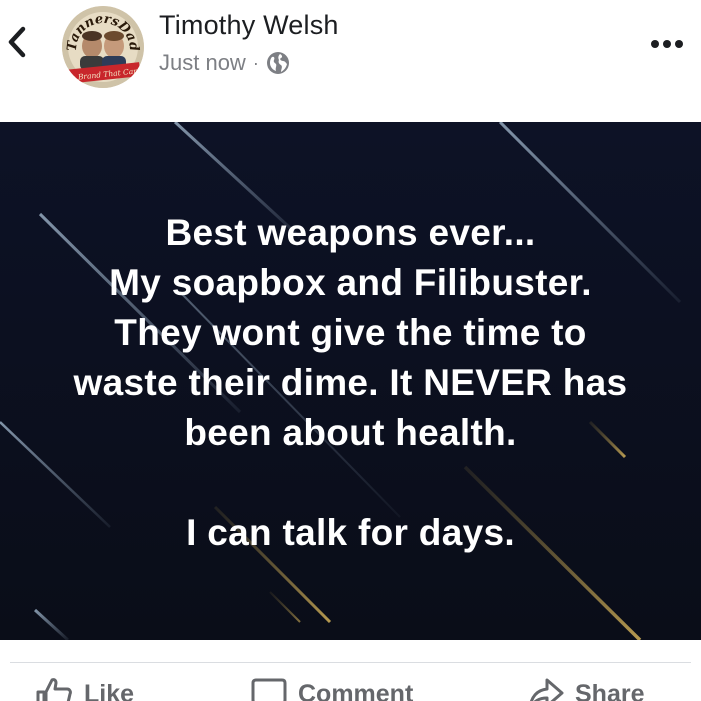 Image resolution: width=701 pixels, height=701 pixels. What do you see at coordinates (249, 25) in the screenshot?
I see `author-name: Timothy Welsh` at bounding box center [249, 25].